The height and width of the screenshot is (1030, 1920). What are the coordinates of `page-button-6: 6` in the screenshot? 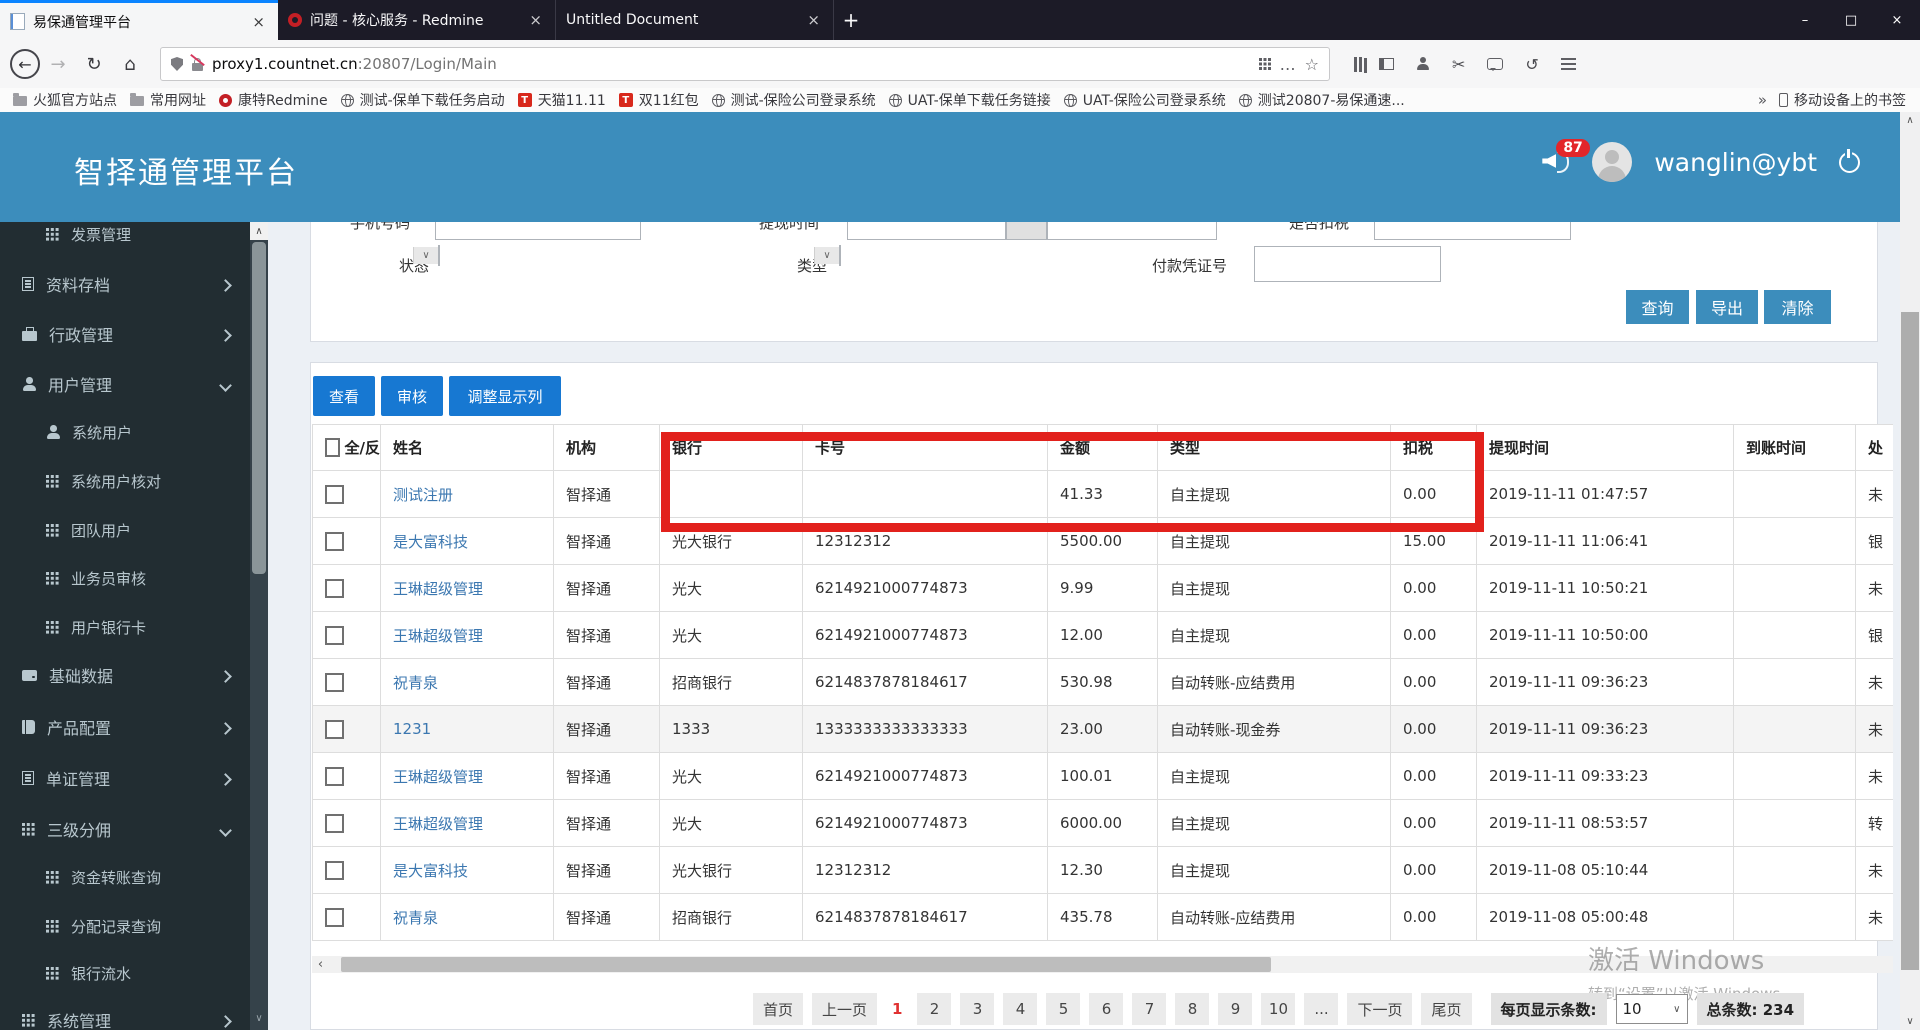 It's located at (1106, 1009).